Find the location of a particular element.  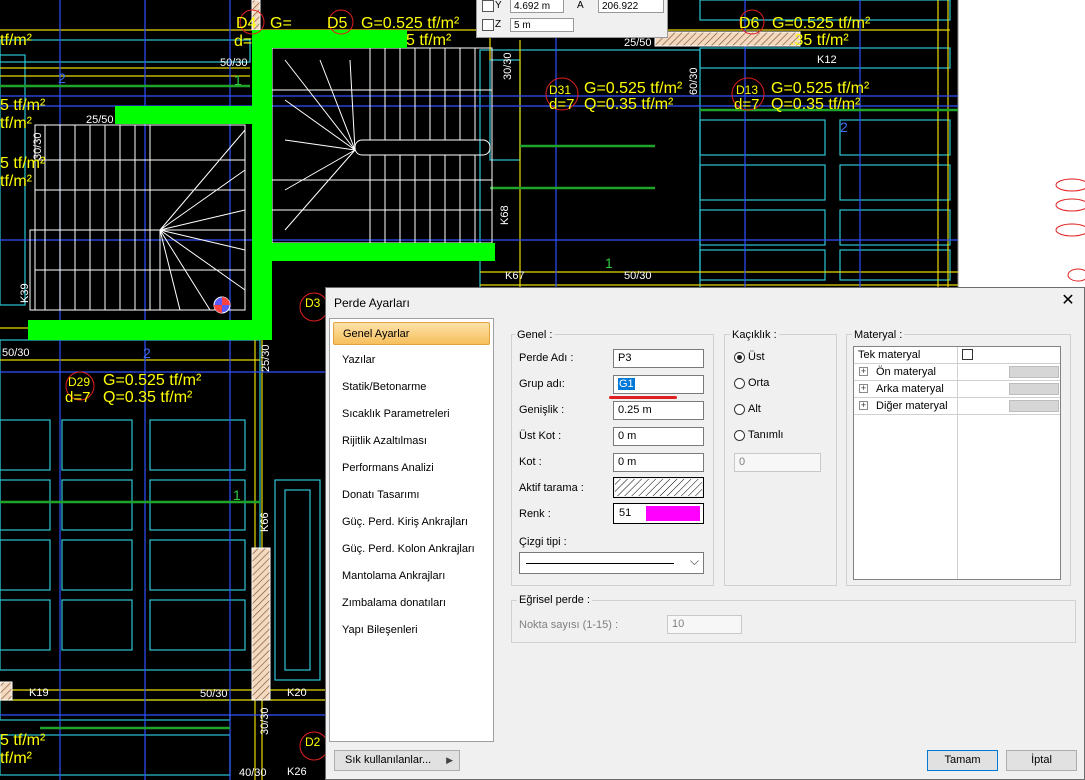

radio-orta is located at coordinates (739, 383).